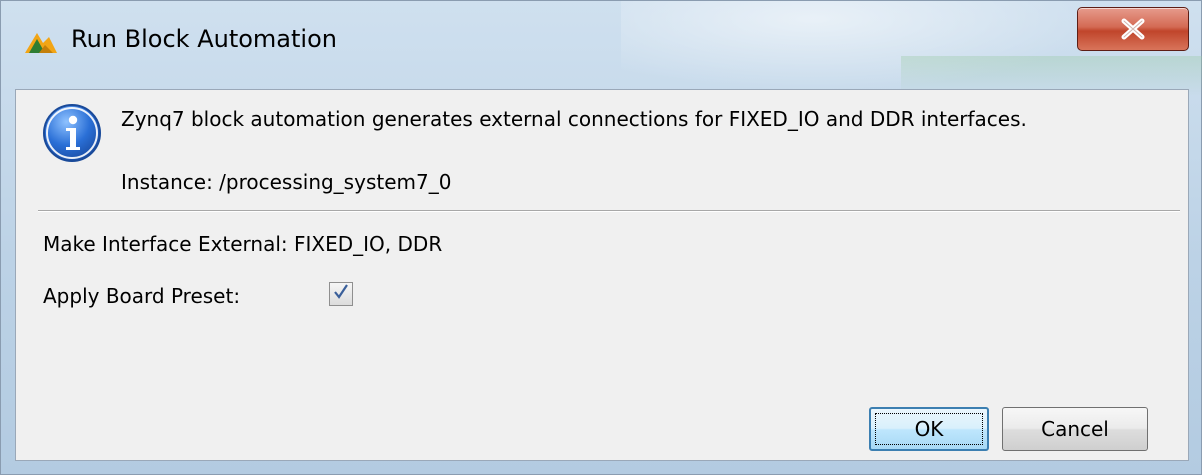 Image resolution: width=1202 pixels, height=475 pixels. What do you see at coordinates (204, 39) in the screenshot?
I see `dialog-title: Run Block Automation` at bounding box center [204, 39].